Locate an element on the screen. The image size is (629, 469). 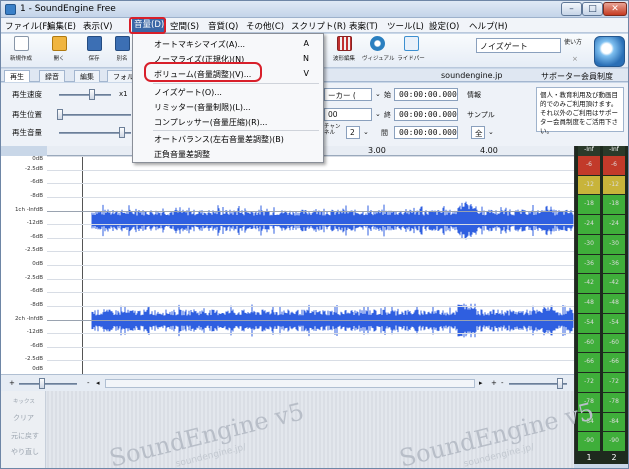
position-slider is located at coordinates (95, 115).